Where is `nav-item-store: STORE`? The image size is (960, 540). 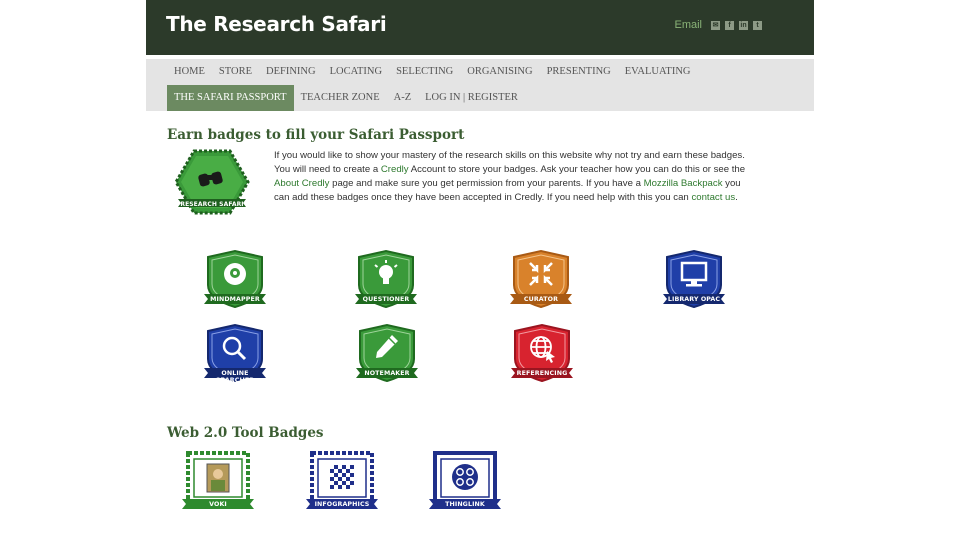 nav-item-store: STORE is located at coordinates (235, 72).